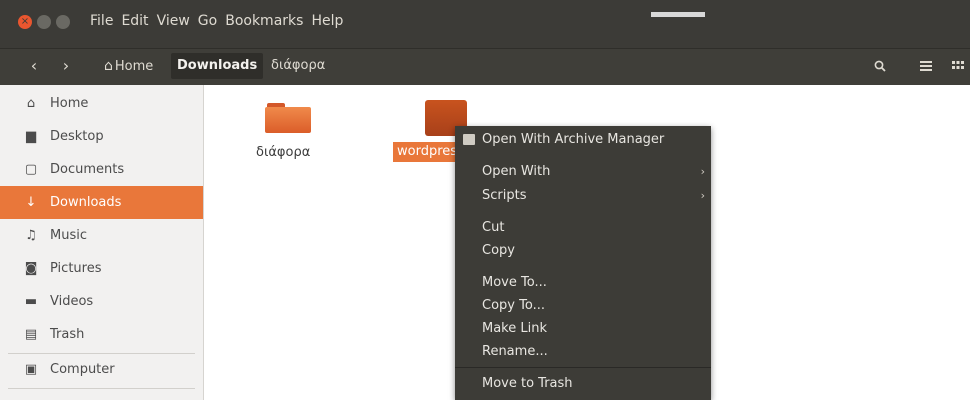 The width and height of the screenshot is (970, 400). Describe the element at coordinates (31, 235) in the screenshot. I see `music-icon: ♫` at that location.